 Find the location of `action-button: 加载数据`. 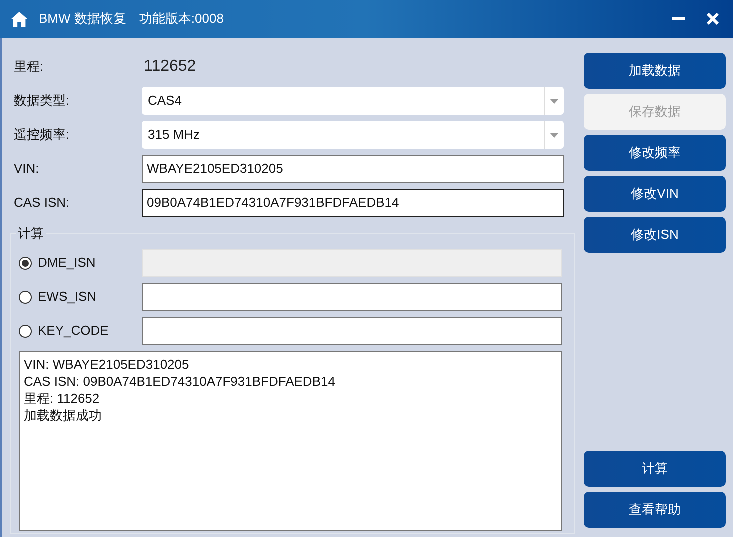

action-button: 加载数据 is located at coordinates (655, 71).